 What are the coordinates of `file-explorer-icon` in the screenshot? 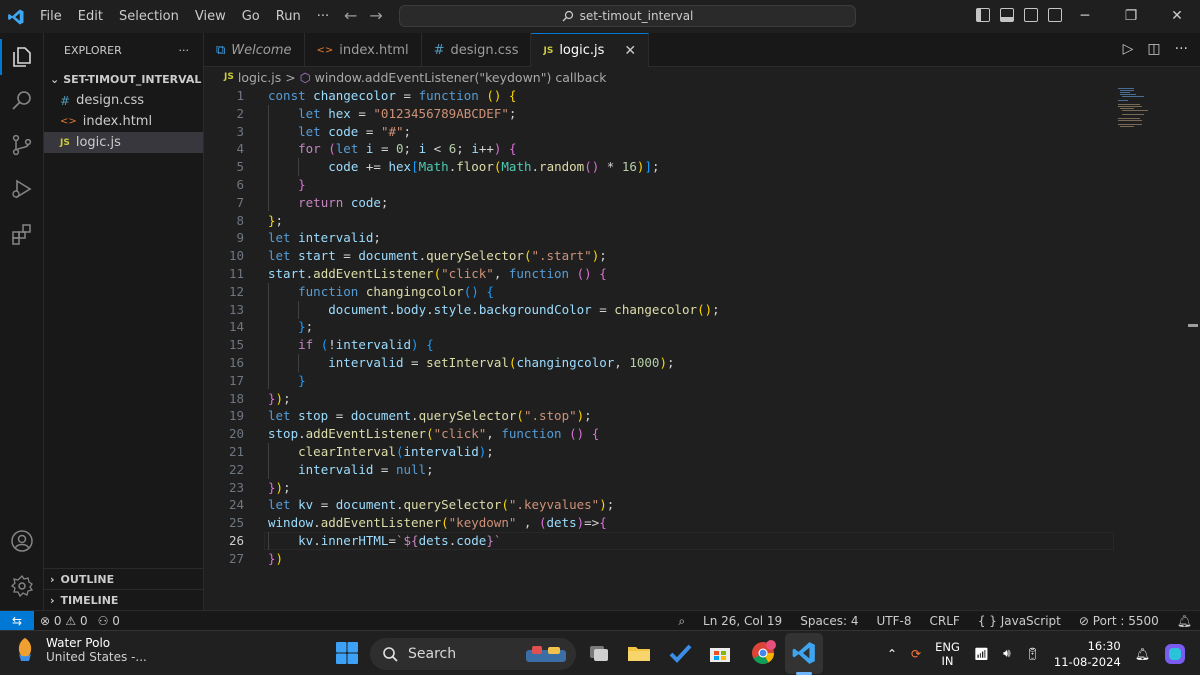 It's located at (639, 653).